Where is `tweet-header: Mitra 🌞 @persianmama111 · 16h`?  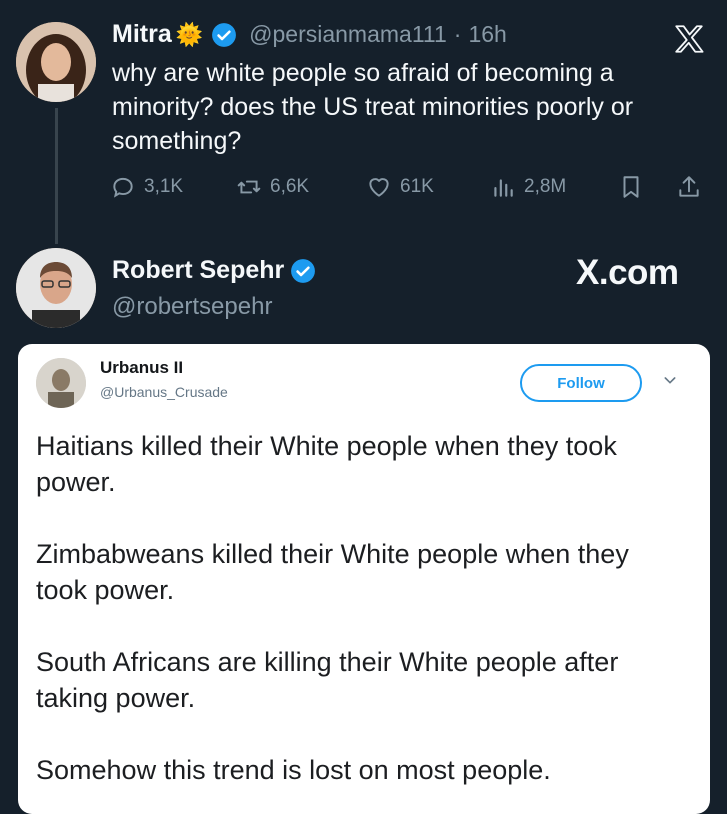 tweet-header: Mitra 🌞 @persianmama111 · 16h is located at coordinates (309, 34).